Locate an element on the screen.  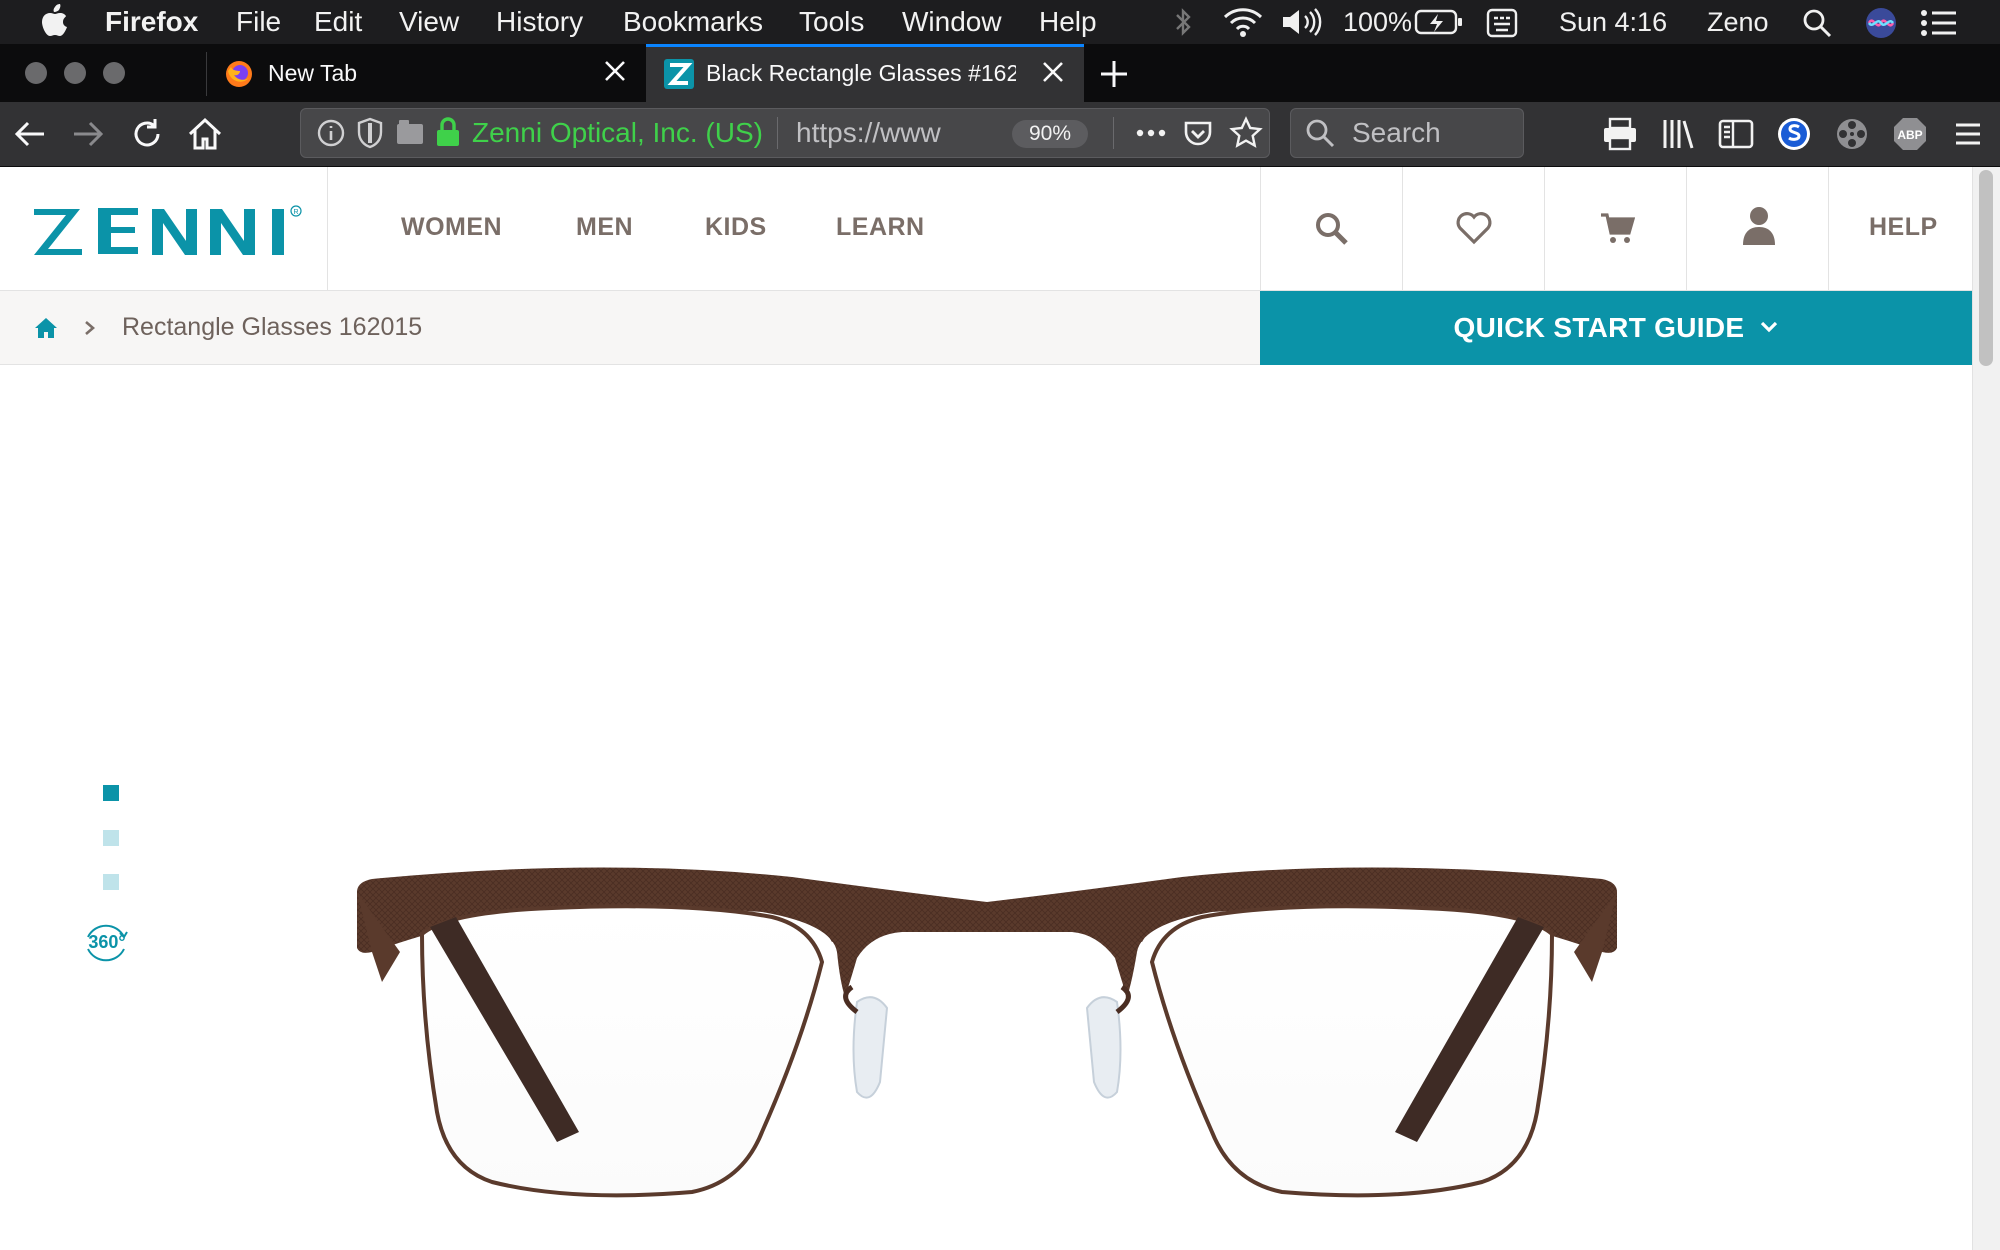
battery-charging-icon is located at coordinates (1439, 22).